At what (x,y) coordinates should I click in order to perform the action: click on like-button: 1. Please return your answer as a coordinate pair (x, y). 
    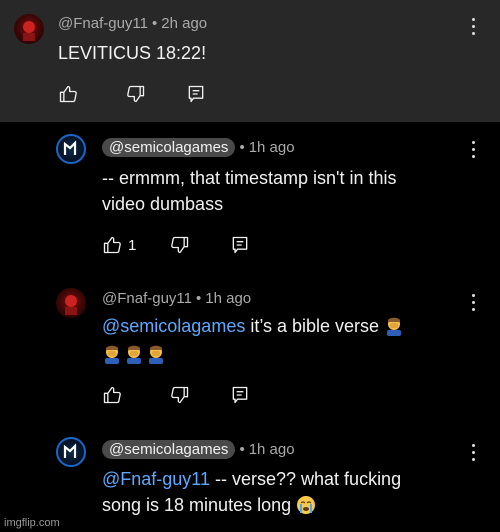
    Looking at the image, I should click on (119, 245).